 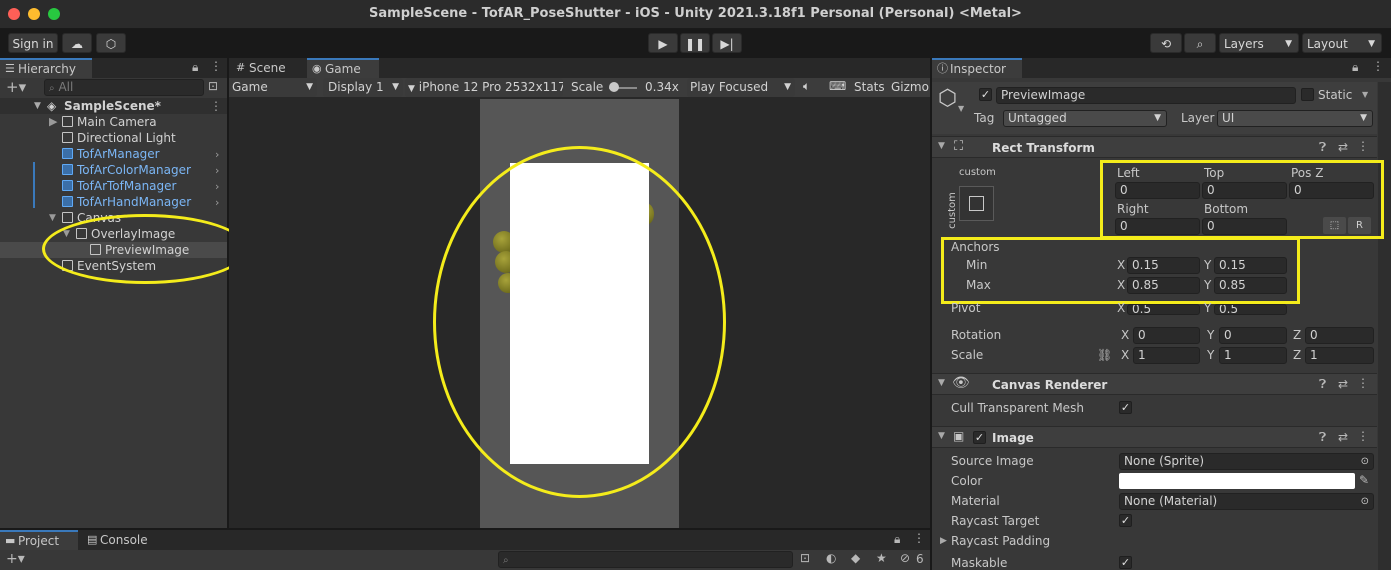 I want to click on history-button: ⟲, so click(x=1166, y=43).